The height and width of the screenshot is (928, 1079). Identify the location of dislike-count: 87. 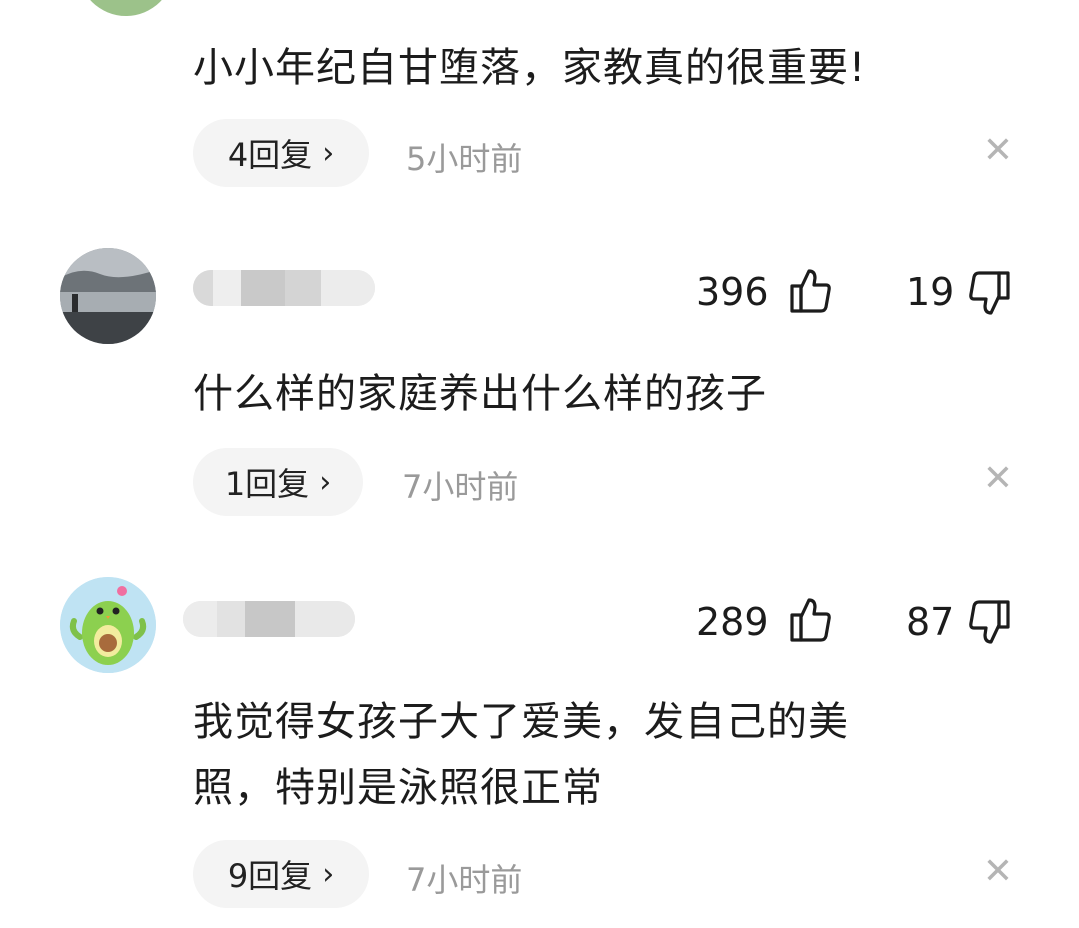
(930, 622).